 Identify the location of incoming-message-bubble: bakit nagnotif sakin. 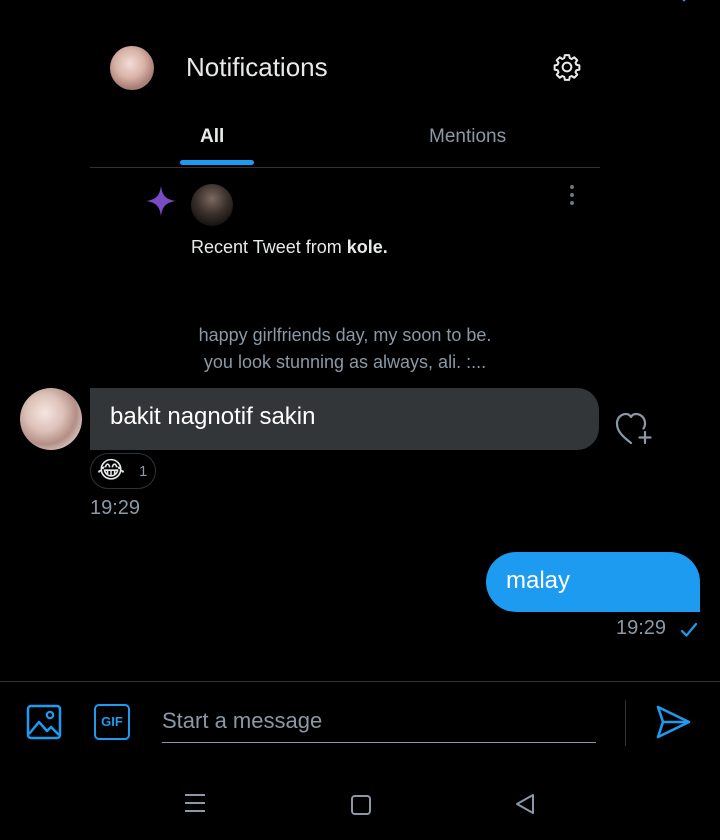
(344, 419).